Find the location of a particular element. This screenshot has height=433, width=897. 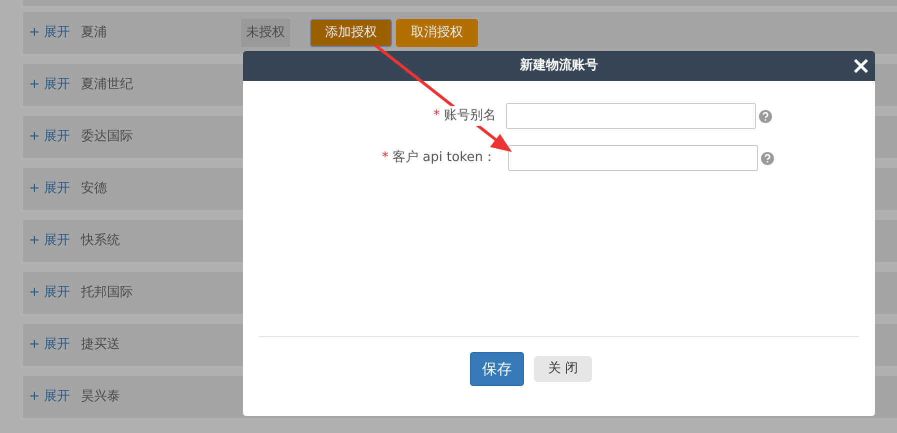

action-button: 取消授权 is located at coordinates (437, 33).